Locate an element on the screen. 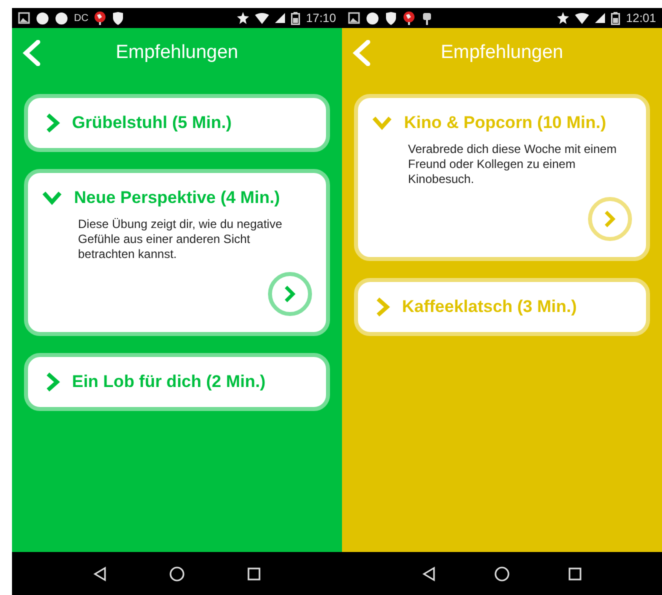  exercise-card: Kaffeeklatsch (3 Min.) is located at coordinates (502, 307).